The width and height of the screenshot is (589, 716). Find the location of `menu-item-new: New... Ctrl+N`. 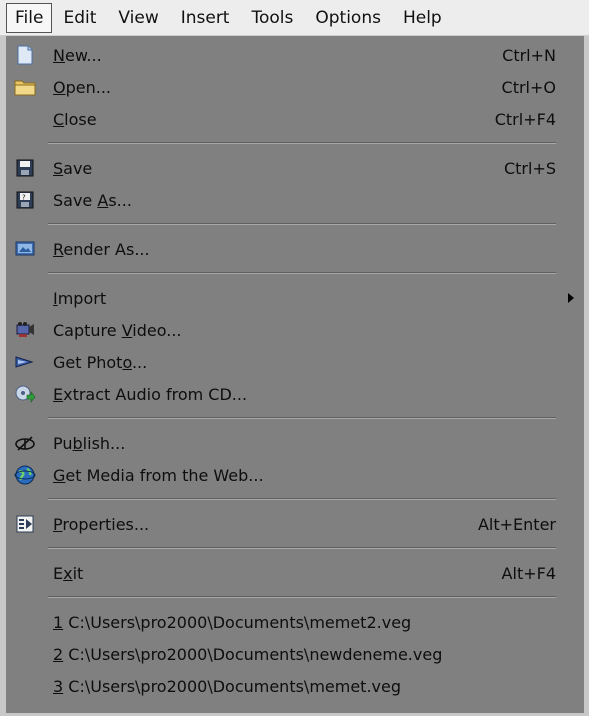

menu-item-new: New... Ctrl+N is located at coordinates (295, 55).